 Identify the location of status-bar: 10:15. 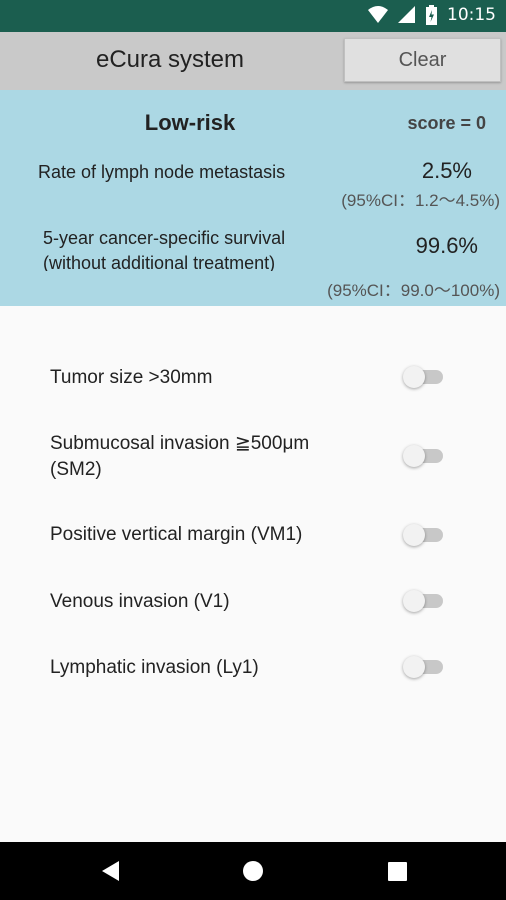
(253, 16).